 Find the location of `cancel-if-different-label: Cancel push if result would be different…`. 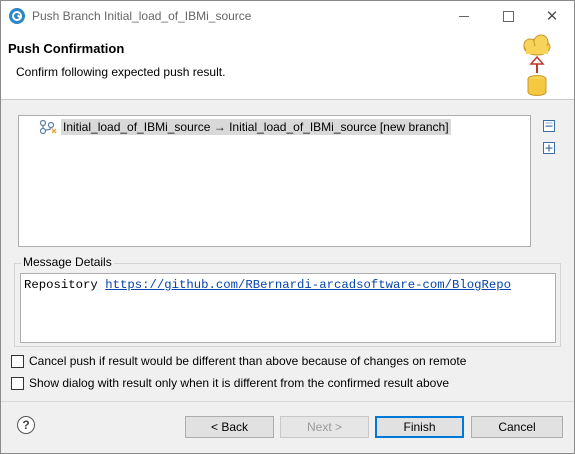

cancel-if-different-label: Cancel push if result would be different… is located at coordinates (248, 361).